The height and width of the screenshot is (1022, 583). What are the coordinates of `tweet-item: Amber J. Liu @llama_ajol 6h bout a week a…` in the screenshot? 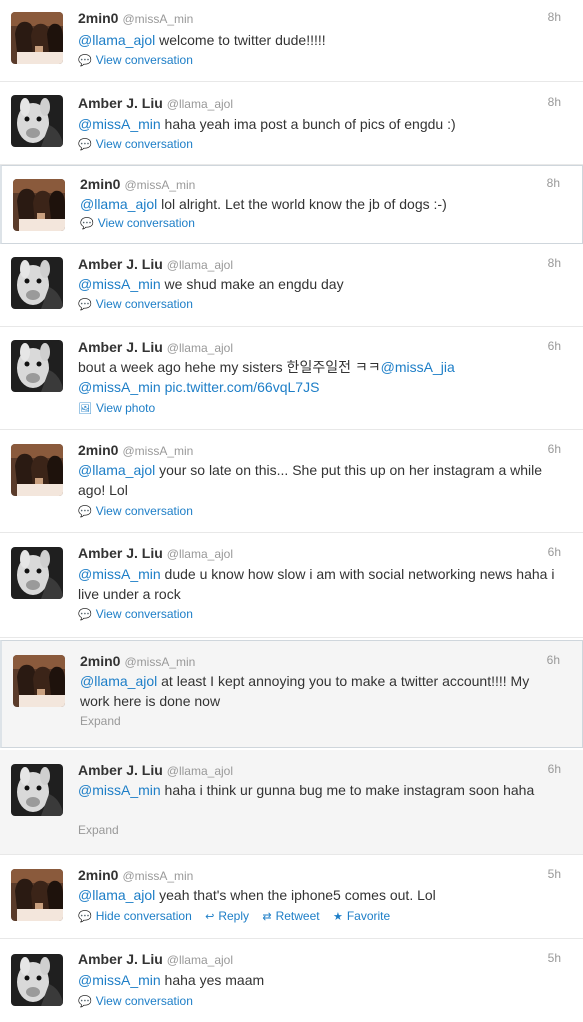 It's located at (291, 378).